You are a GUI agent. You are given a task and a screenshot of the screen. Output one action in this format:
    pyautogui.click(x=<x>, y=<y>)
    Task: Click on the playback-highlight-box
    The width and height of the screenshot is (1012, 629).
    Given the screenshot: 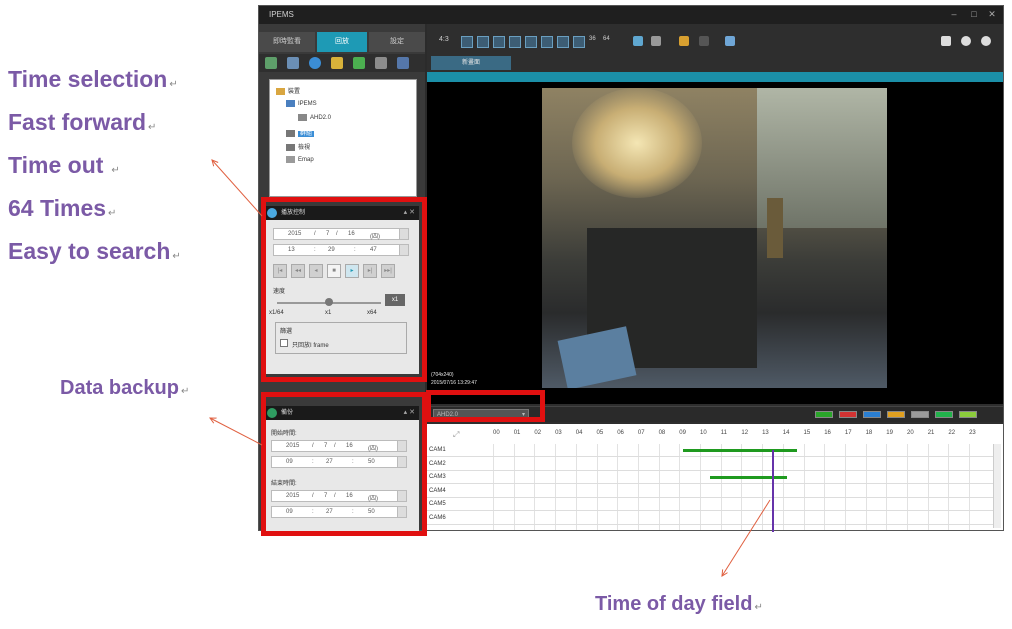 What is the action you would take?
    pyautogui.click(x=344, y=289)
    